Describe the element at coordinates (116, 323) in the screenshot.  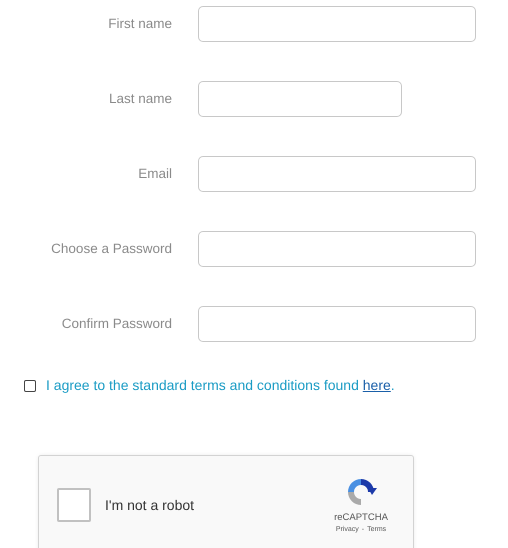
I see `field-label: Confirm Password` at that location.